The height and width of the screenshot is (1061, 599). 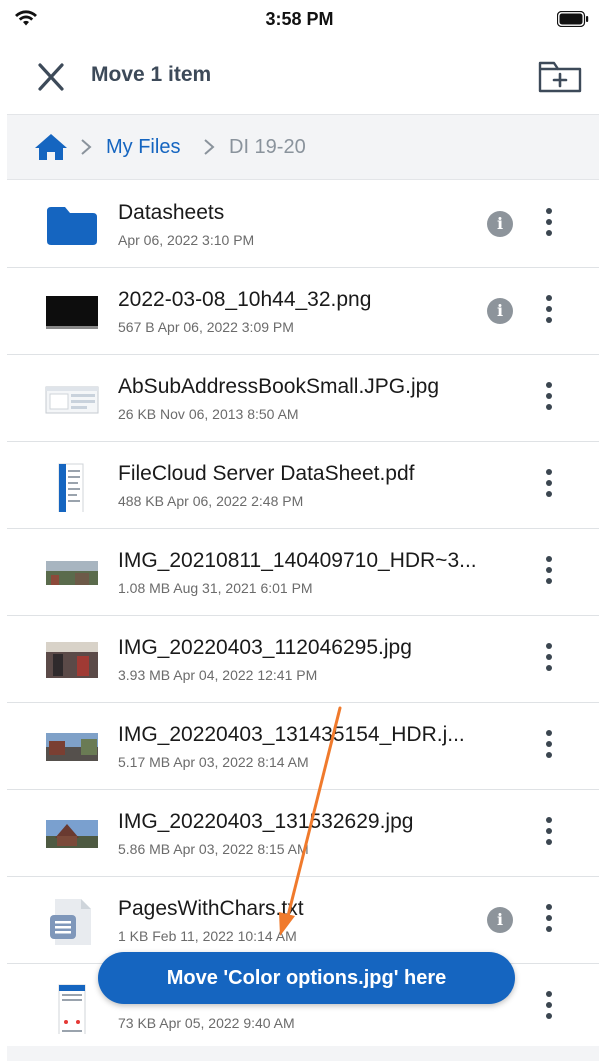 I want to click on app-header: Move 1 item, so click(x=299, y=77).